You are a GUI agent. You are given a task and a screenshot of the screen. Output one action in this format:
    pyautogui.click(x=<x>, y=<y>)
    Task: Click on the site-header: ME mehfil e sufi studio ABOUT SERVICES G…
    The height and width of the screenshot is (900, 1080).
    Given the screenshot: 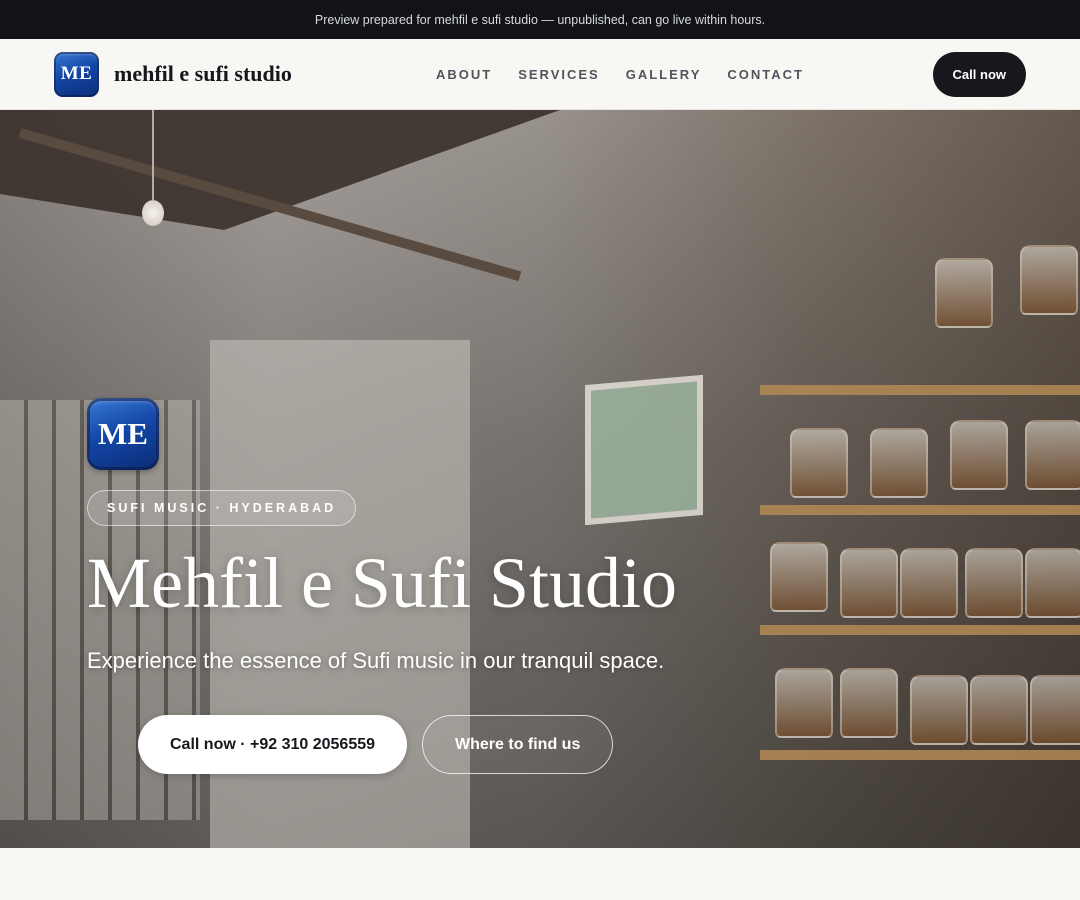 What is the action you would take?
    pyautogui.click(x=540, y=74)
    